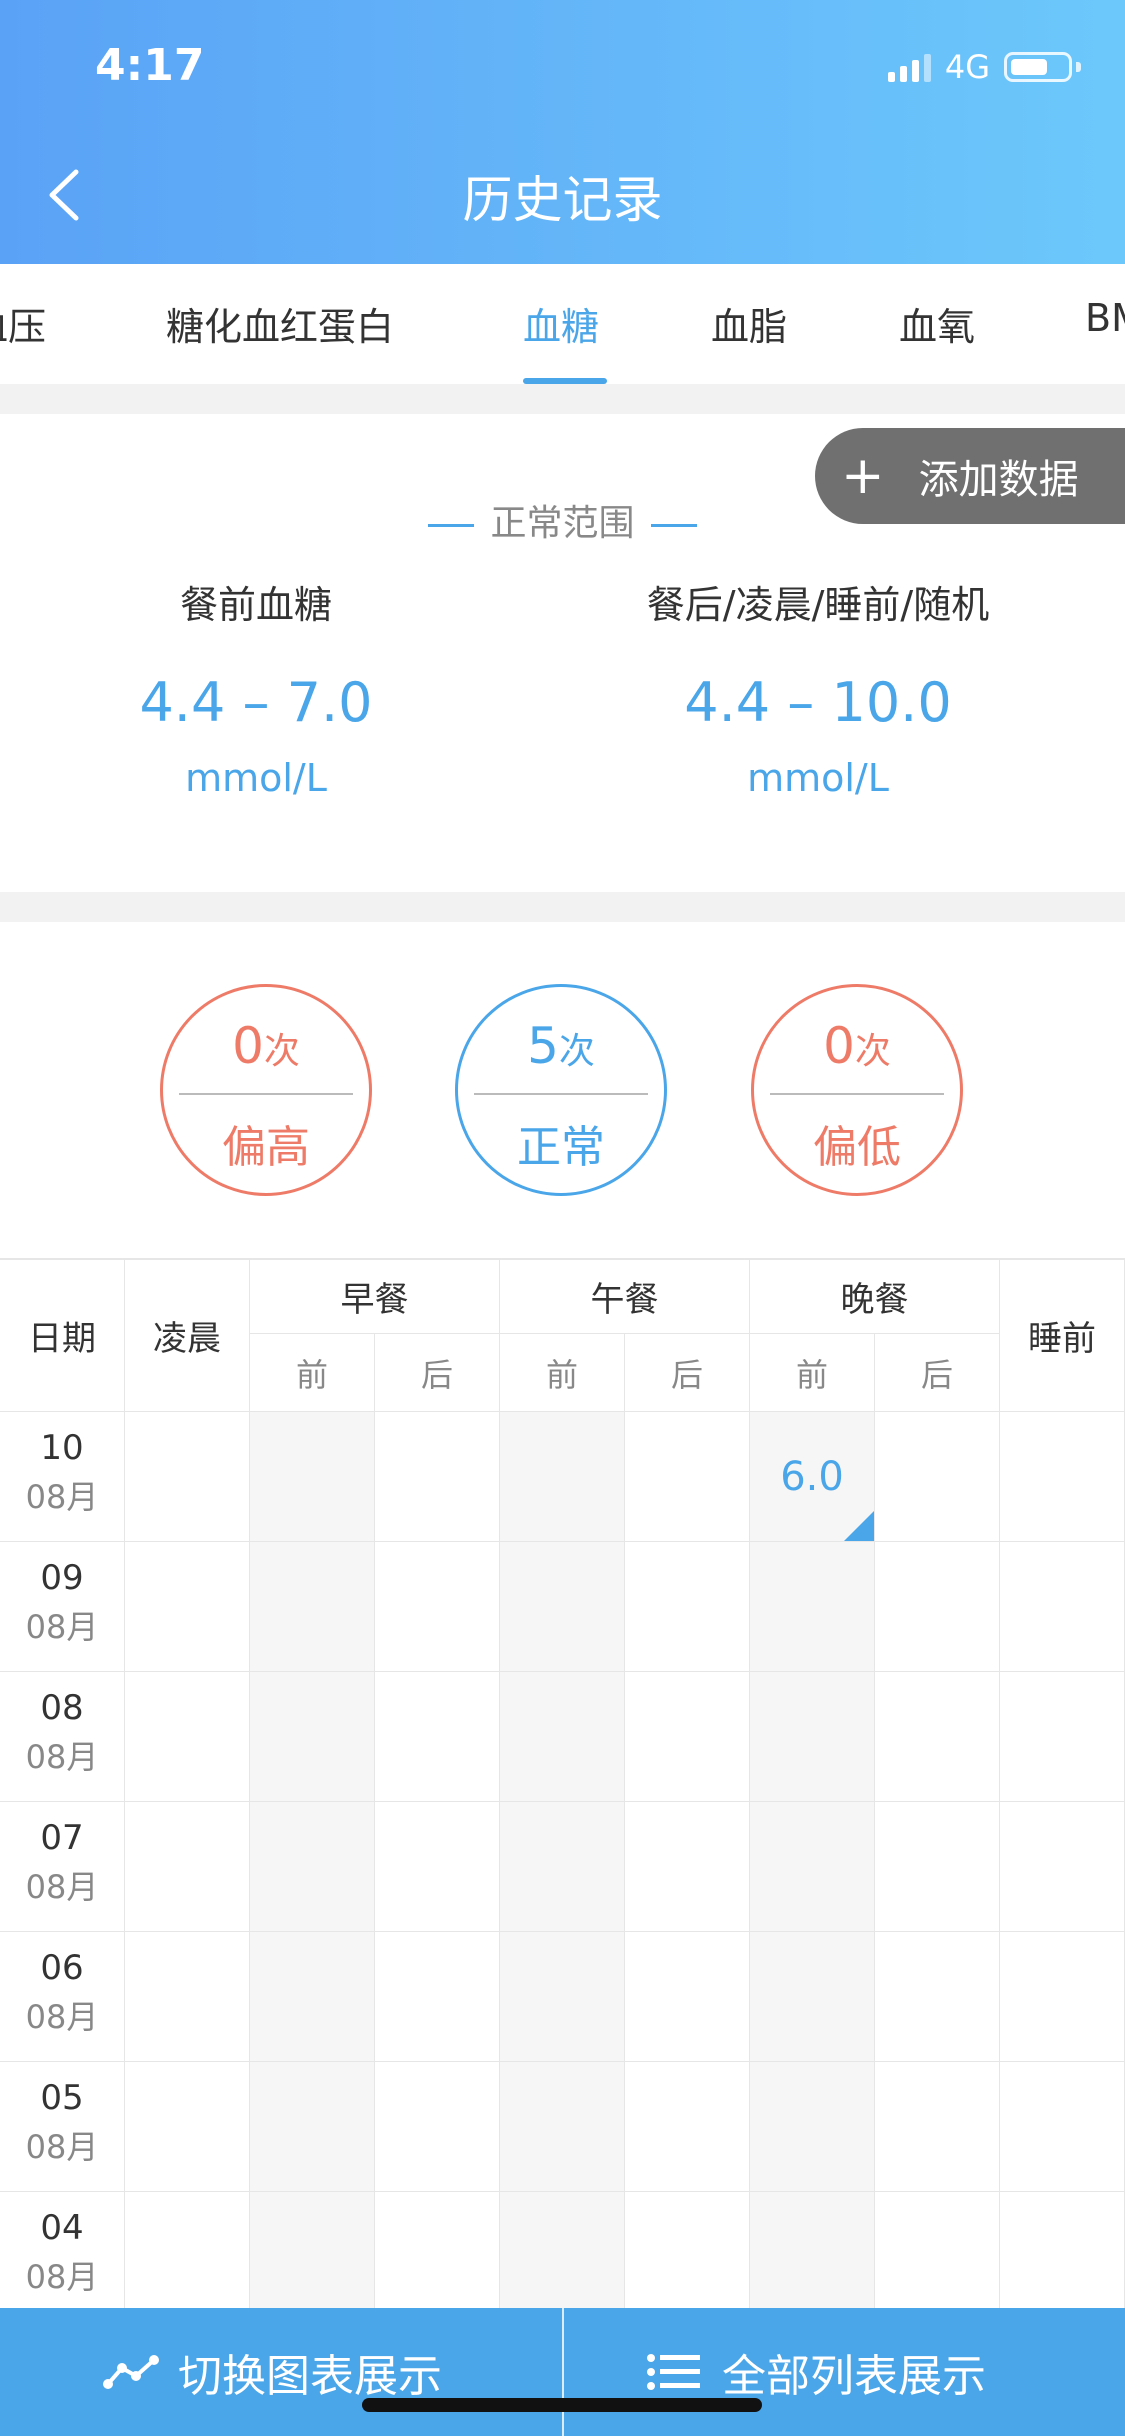  What do you see at coordinates (562, 2372) in the screenshot?
I see `bottom-action-bar: 切换图表展示 全部列表展示` at bounding box center [562, 2372].